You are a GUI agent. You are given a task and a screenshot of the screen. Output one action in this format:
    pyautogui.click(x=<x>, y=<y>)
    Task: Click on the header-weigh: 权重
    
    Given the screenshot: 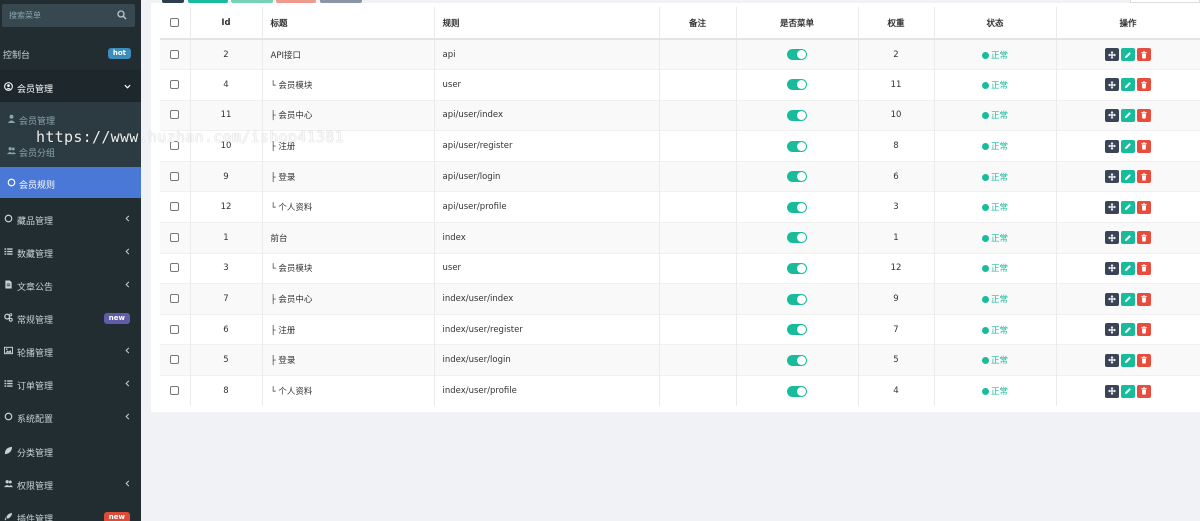 What is the action you would take?
    pyautogui.click(x=896, y=23)
    